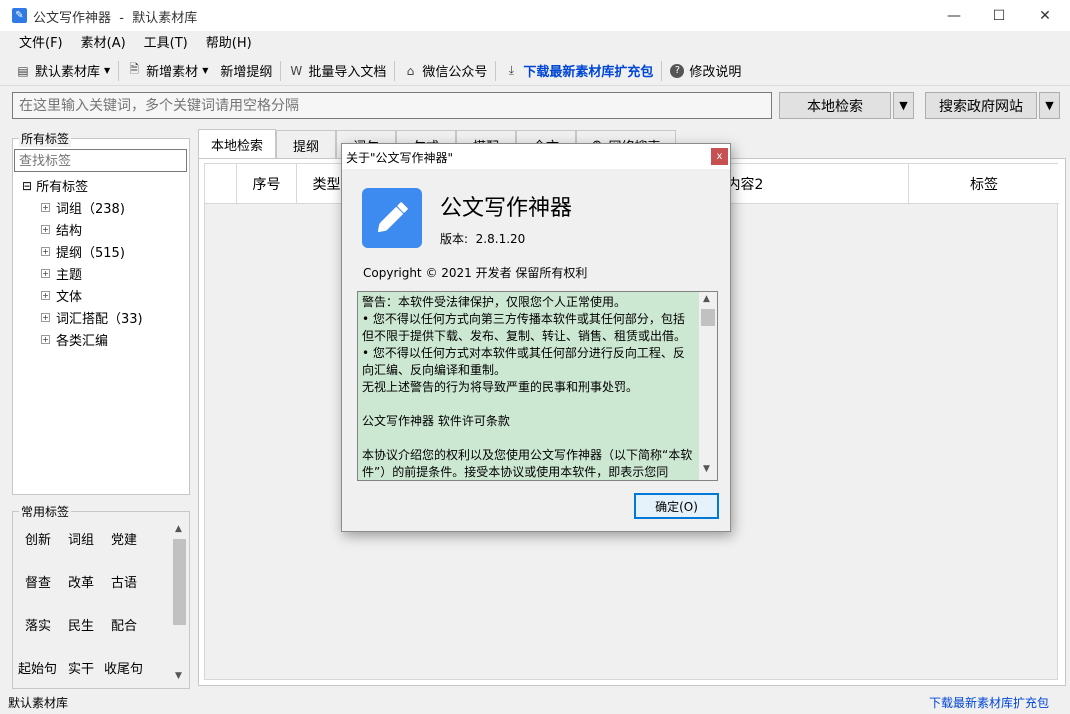 This screenshot has width=1070, height=714. I want to click on changelog-label: 修改说明, so click(715, 72).